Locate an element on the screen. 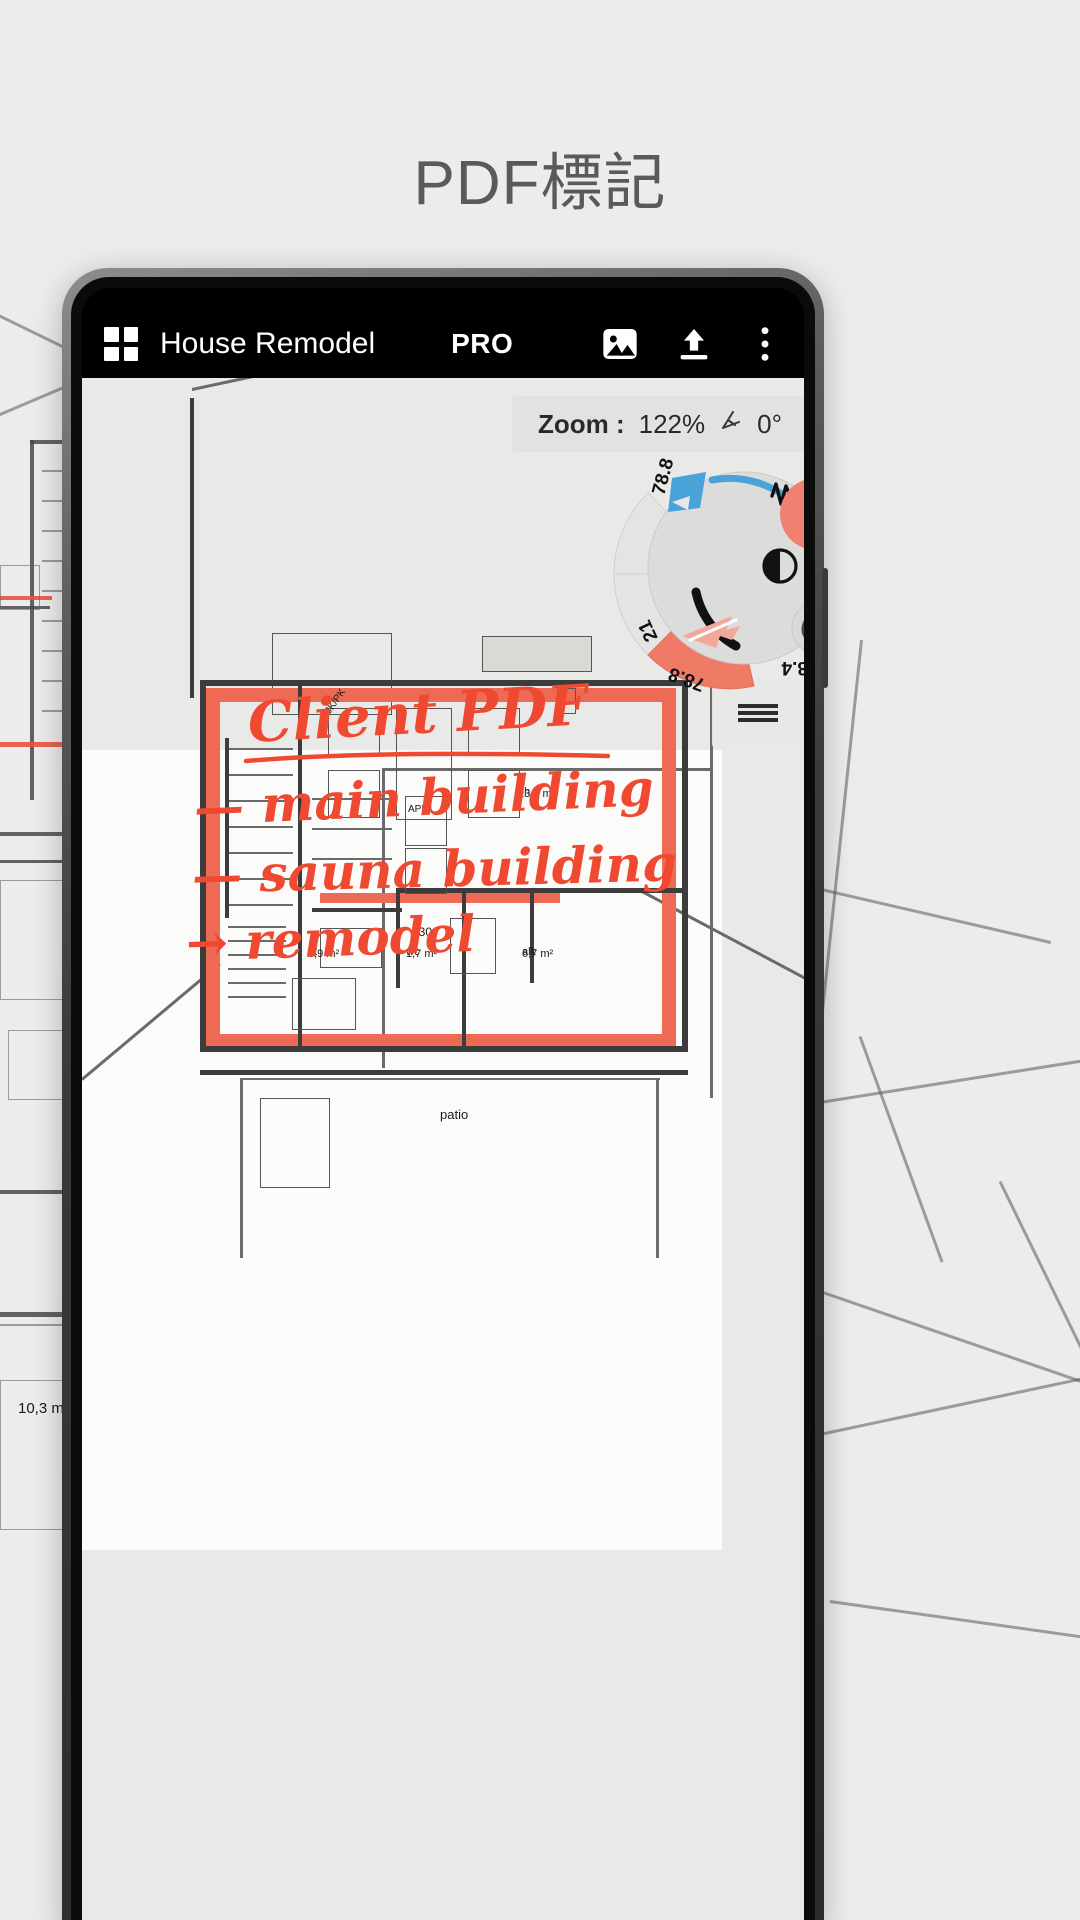 This screenshot has width=1080, height=1920. room-label-alk: alk 6,7 m² is located at coordinates (538, 953).